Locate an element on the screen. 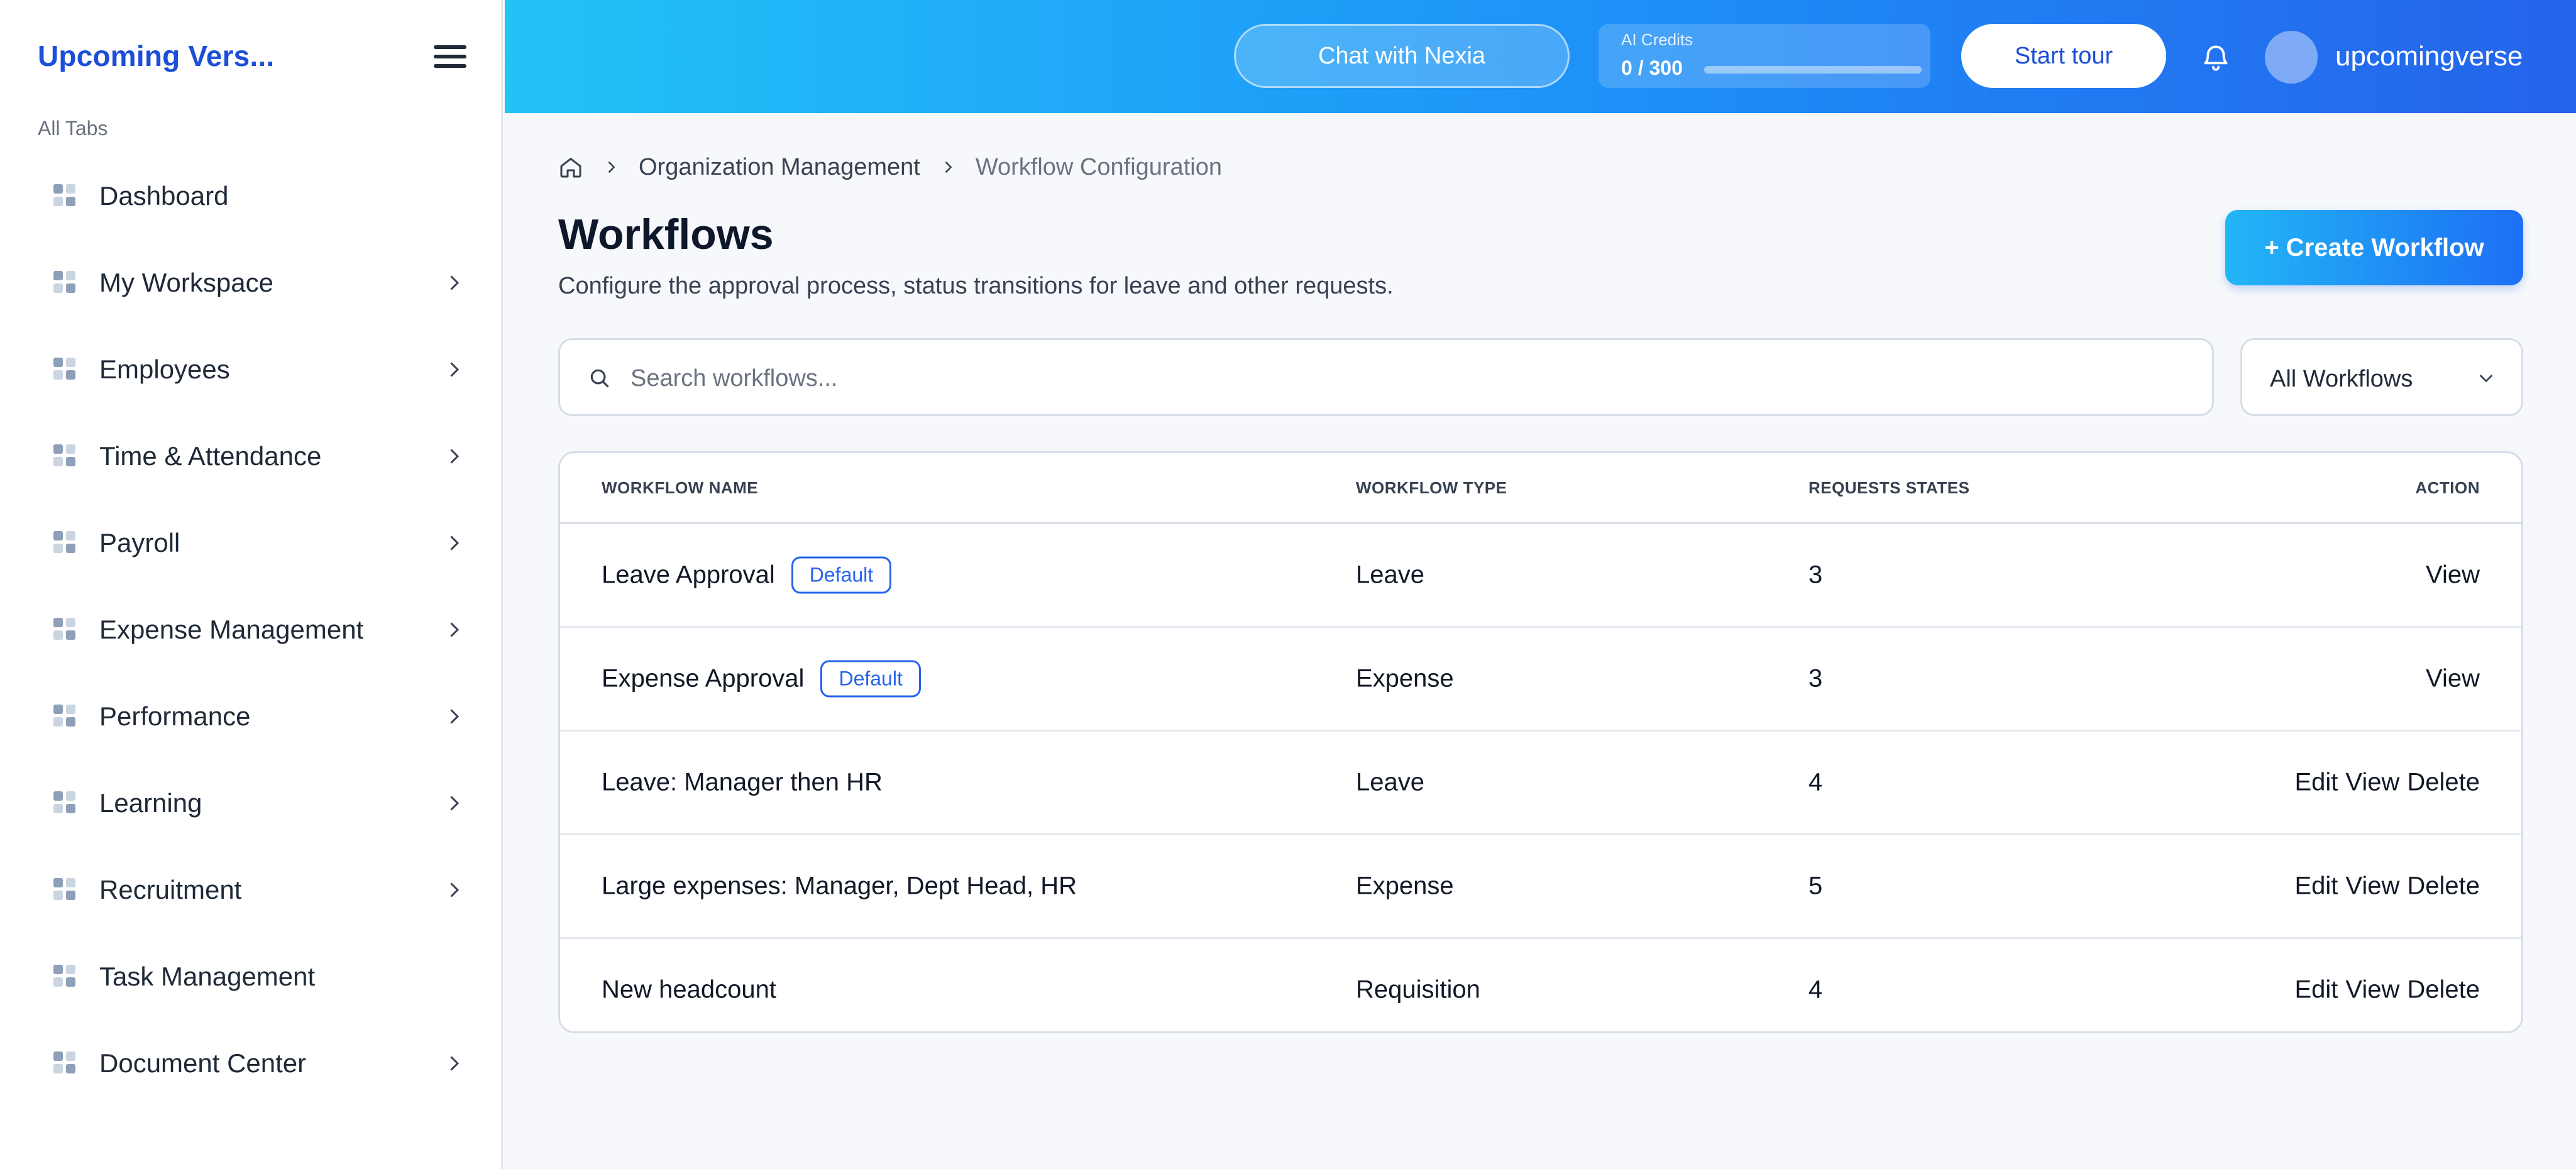 This screenshot has width=2576, height=1169. default-badge: Default is located at coordinates (871, 679).